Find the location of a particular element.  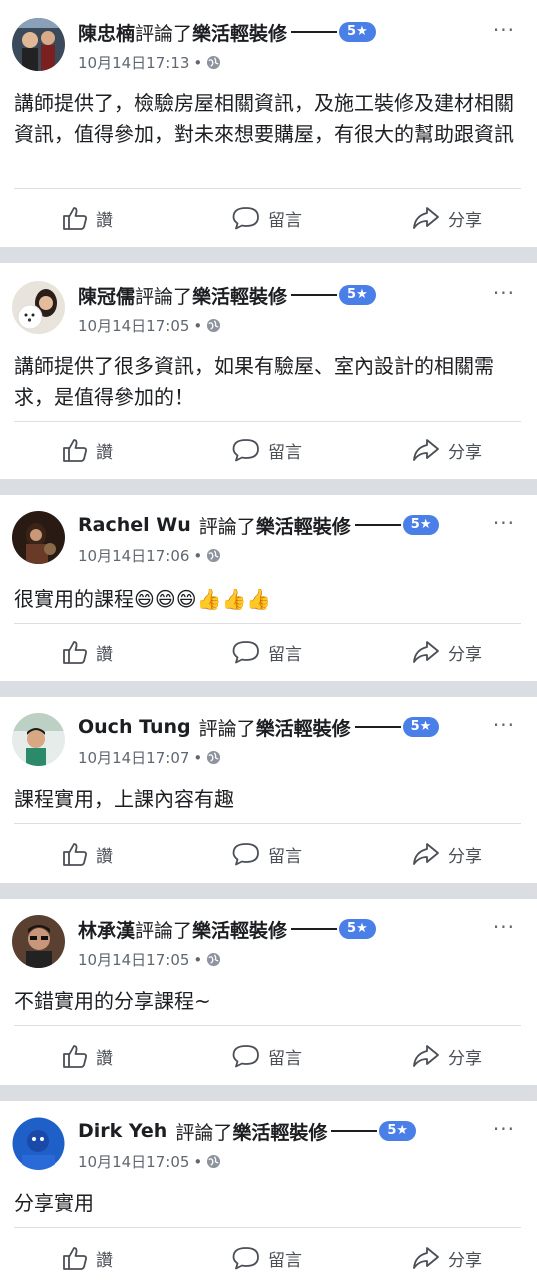

author-name: Ouch Tung is located at coordinates (134, 727).